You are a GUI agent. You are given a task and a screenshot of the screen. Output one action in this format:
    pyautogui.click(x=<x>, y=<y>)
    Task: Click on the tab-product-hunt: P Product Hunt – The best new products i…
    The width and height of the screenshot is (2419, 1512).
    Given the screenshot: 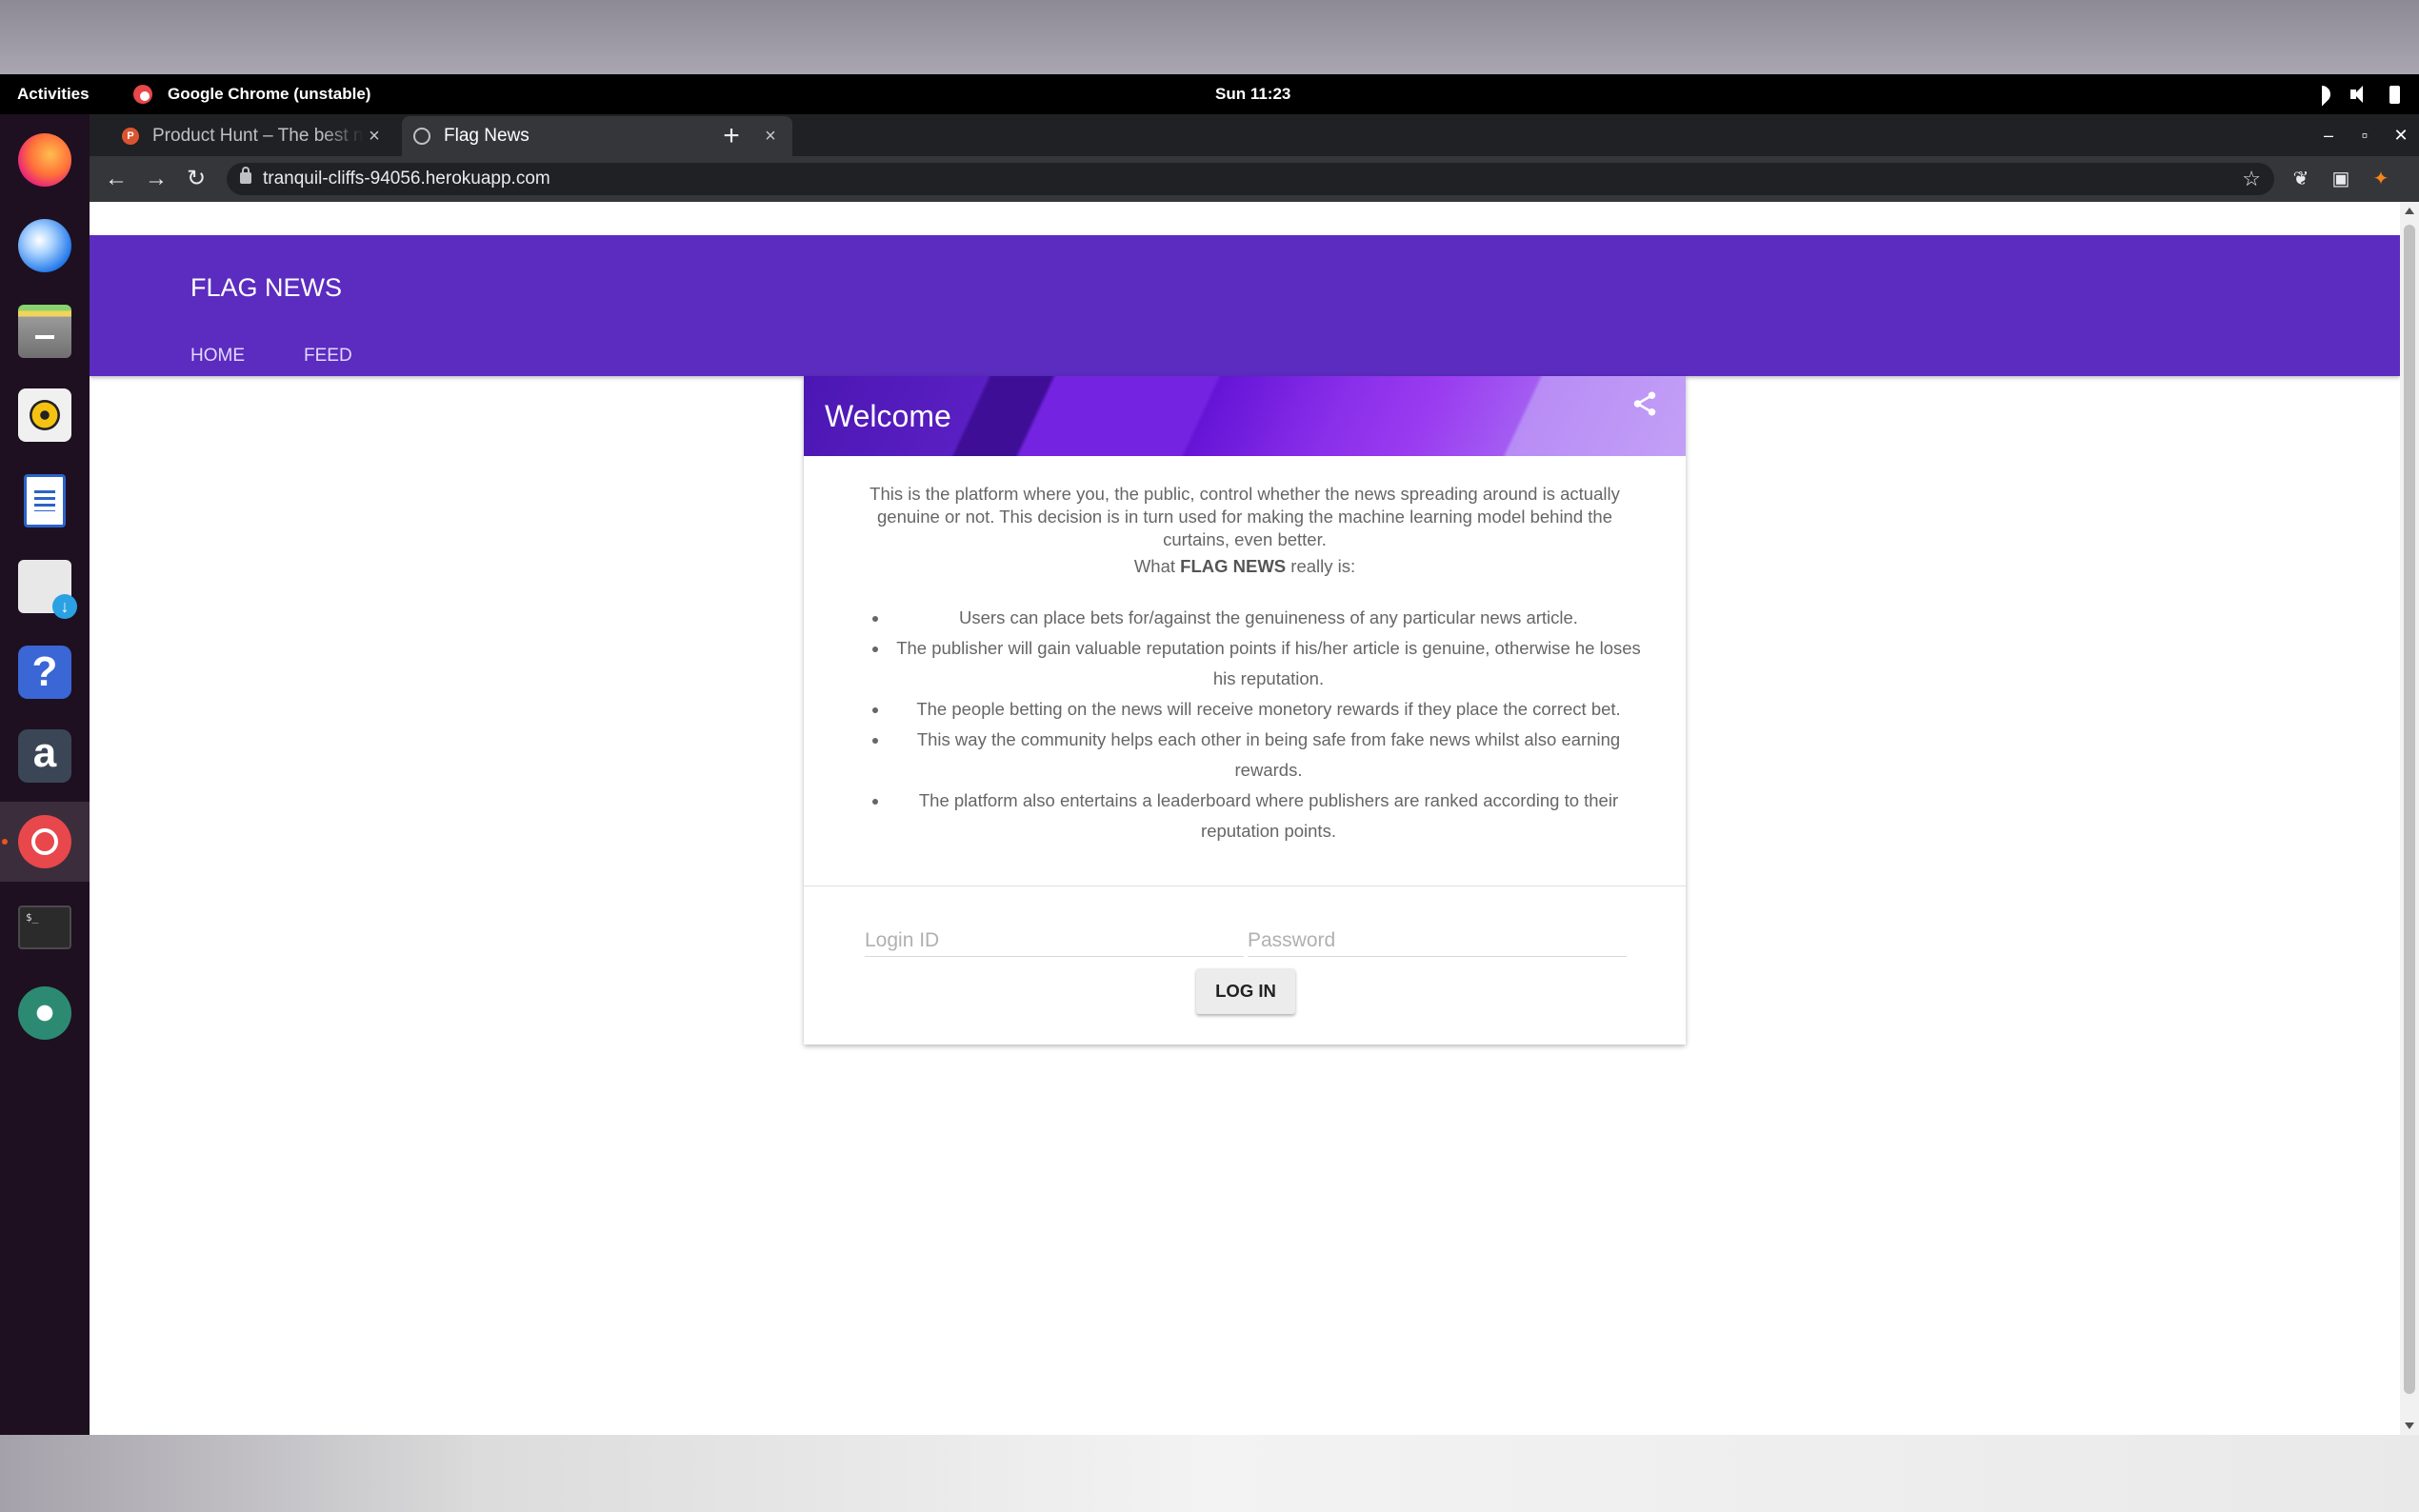 What is the action you would take?
    pyautogui.click(x=253, y=136)
    